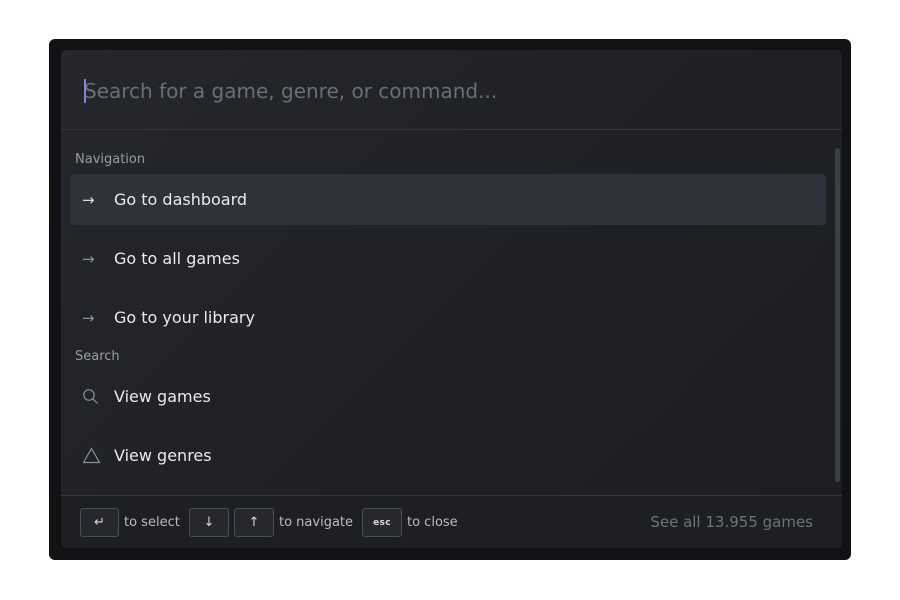  Describe the element at coordinates (177, 258) in the screenshot. I see `item-label: Go to all games` at that location.